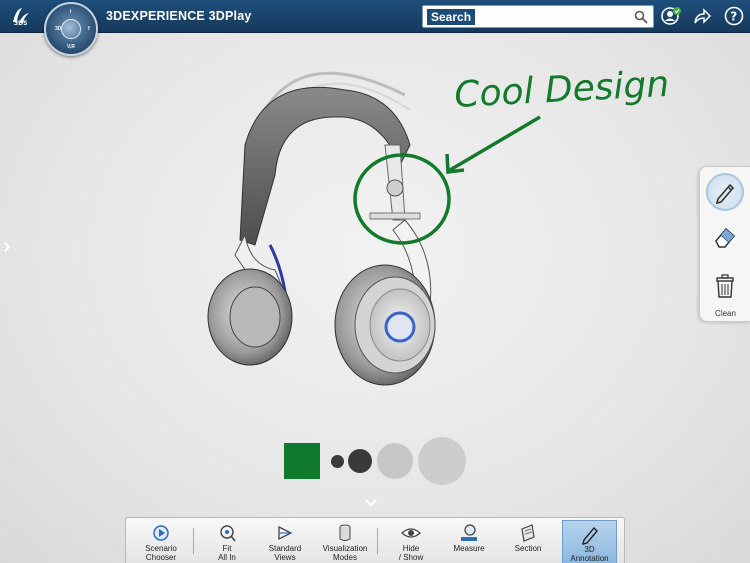 Image resolution: width=750 pixels, height=563 pixels. I want to click on visualization-icon, so click(345, 532).